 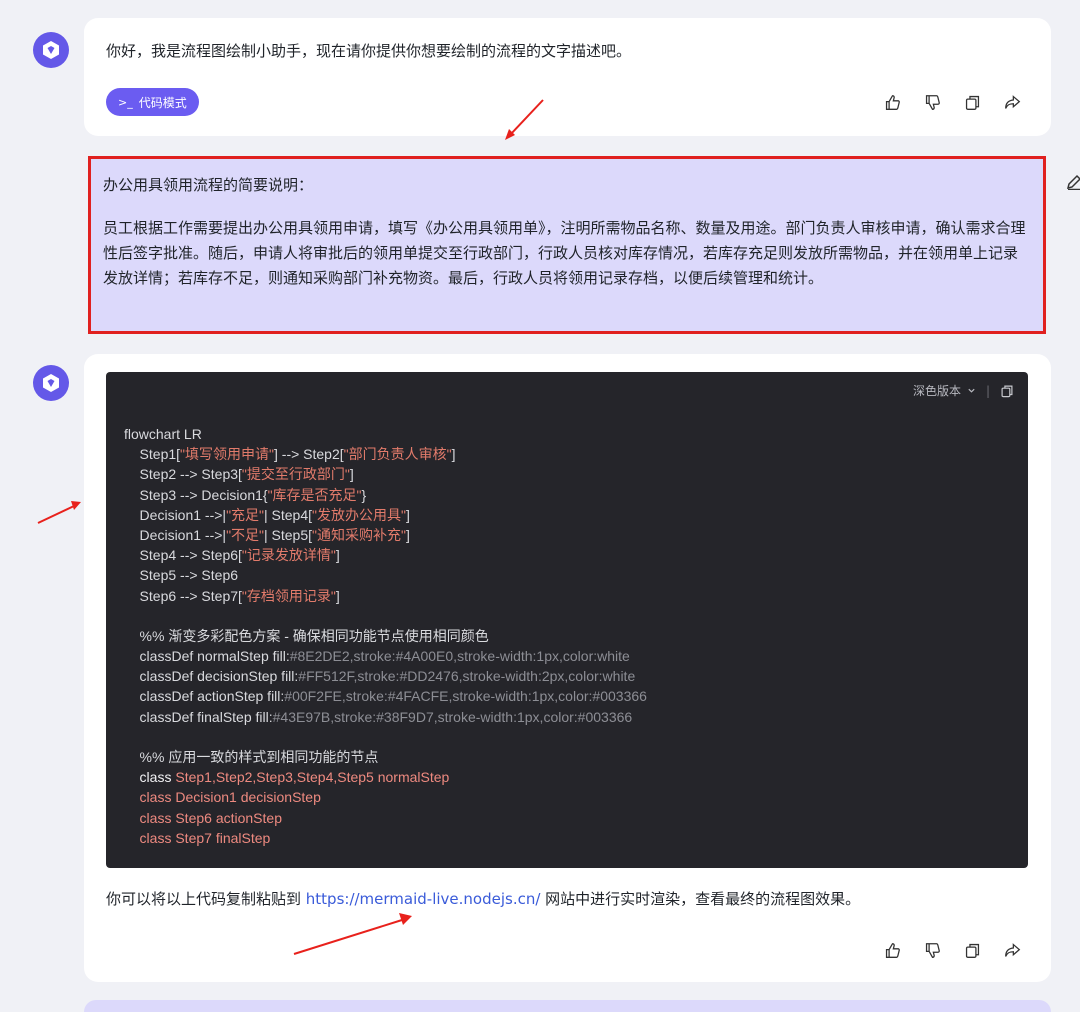 What do you see at coordinates (423, 899) in the screenshot?
I see `mermaid-live-link: https://mermaid-live.nodejs.cn/` at bounding box center [423, 899].